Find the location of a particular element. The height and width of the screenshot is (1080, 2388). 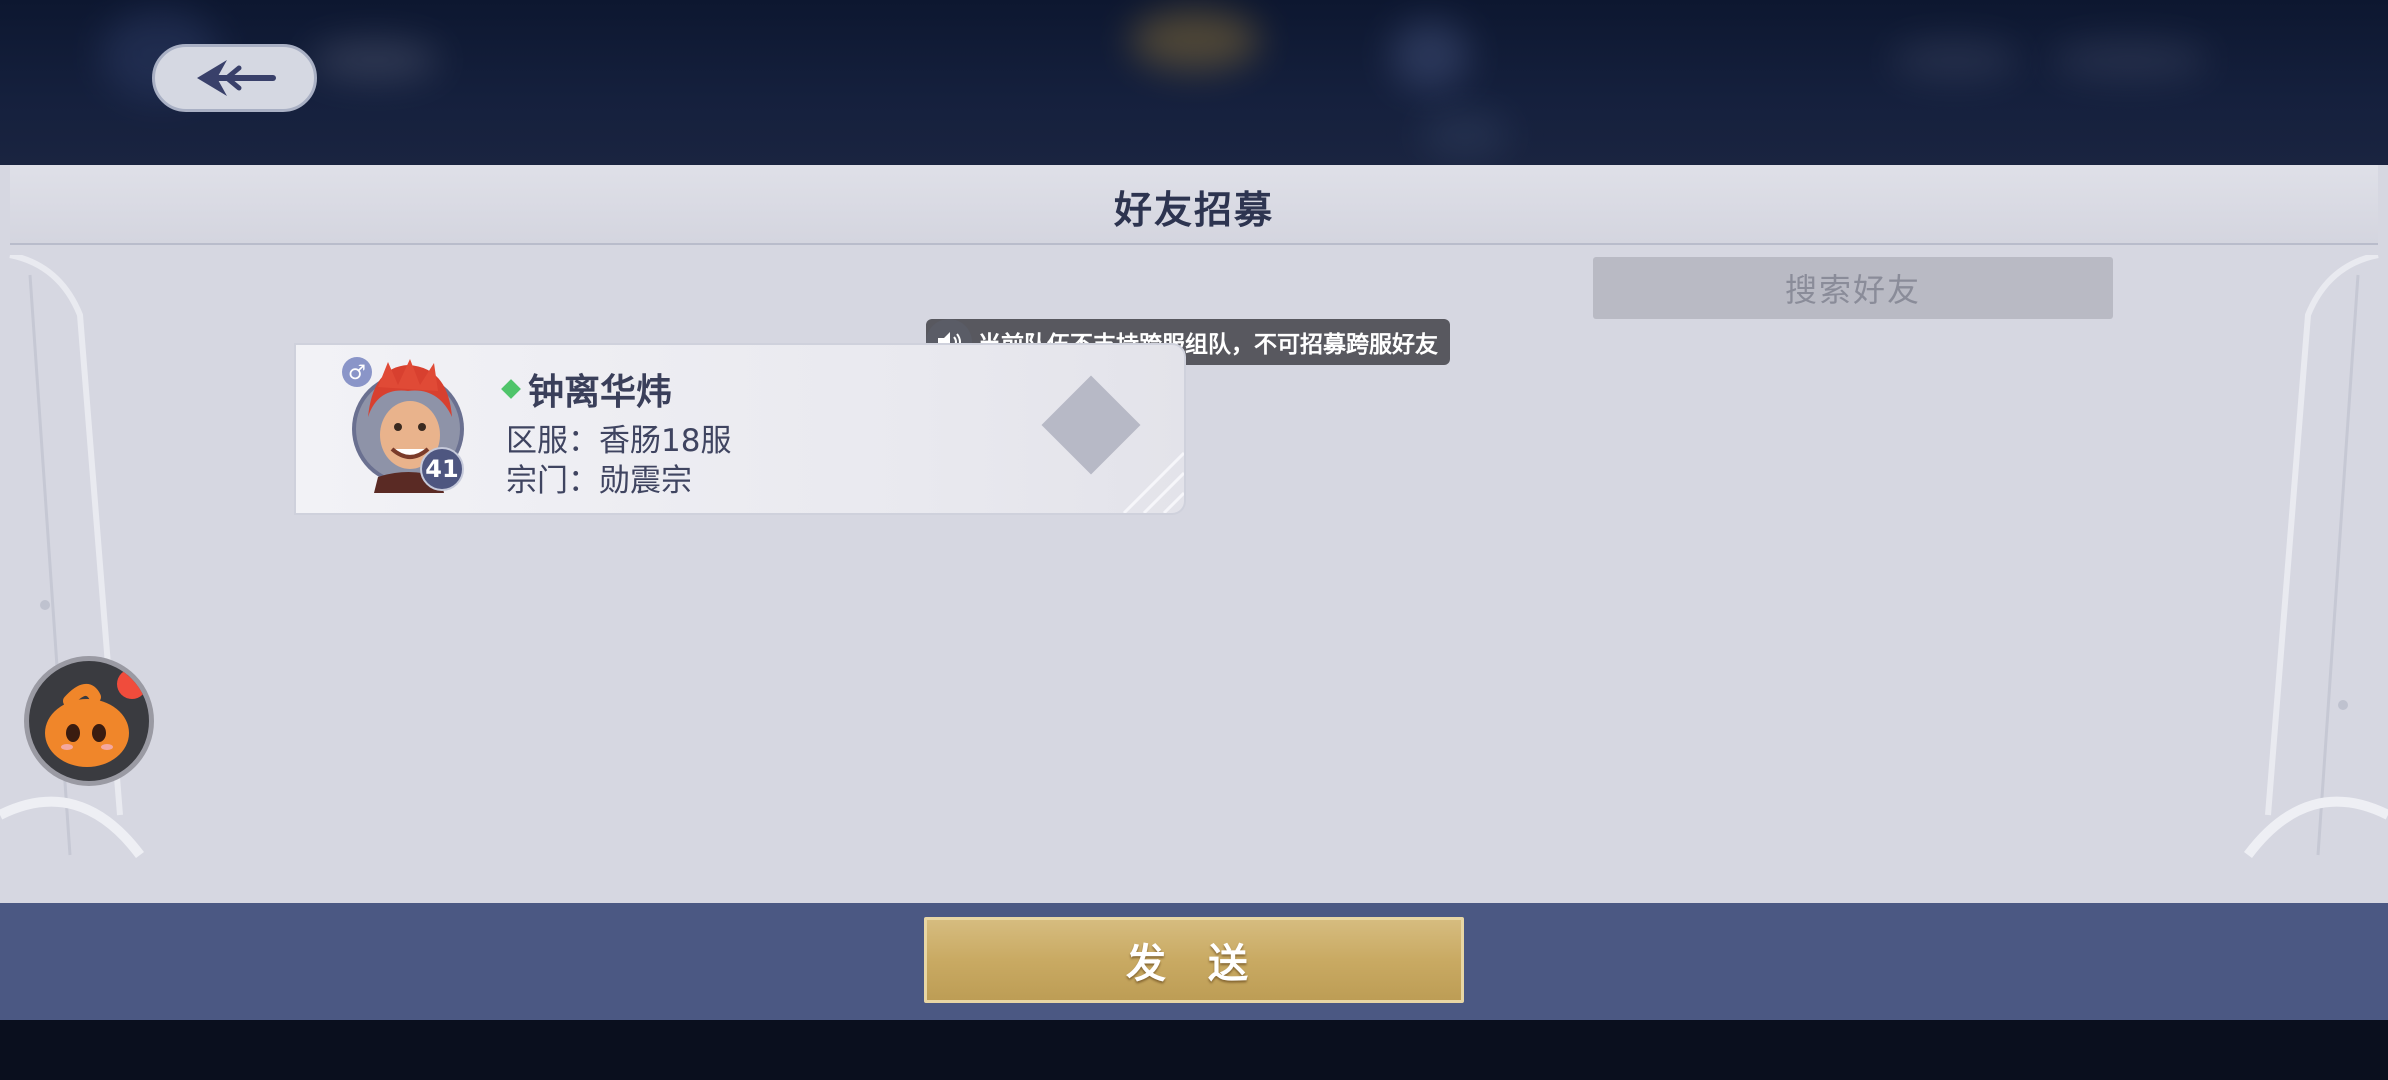

avatar: ♂ 41 is located at coordinates (403, 425).